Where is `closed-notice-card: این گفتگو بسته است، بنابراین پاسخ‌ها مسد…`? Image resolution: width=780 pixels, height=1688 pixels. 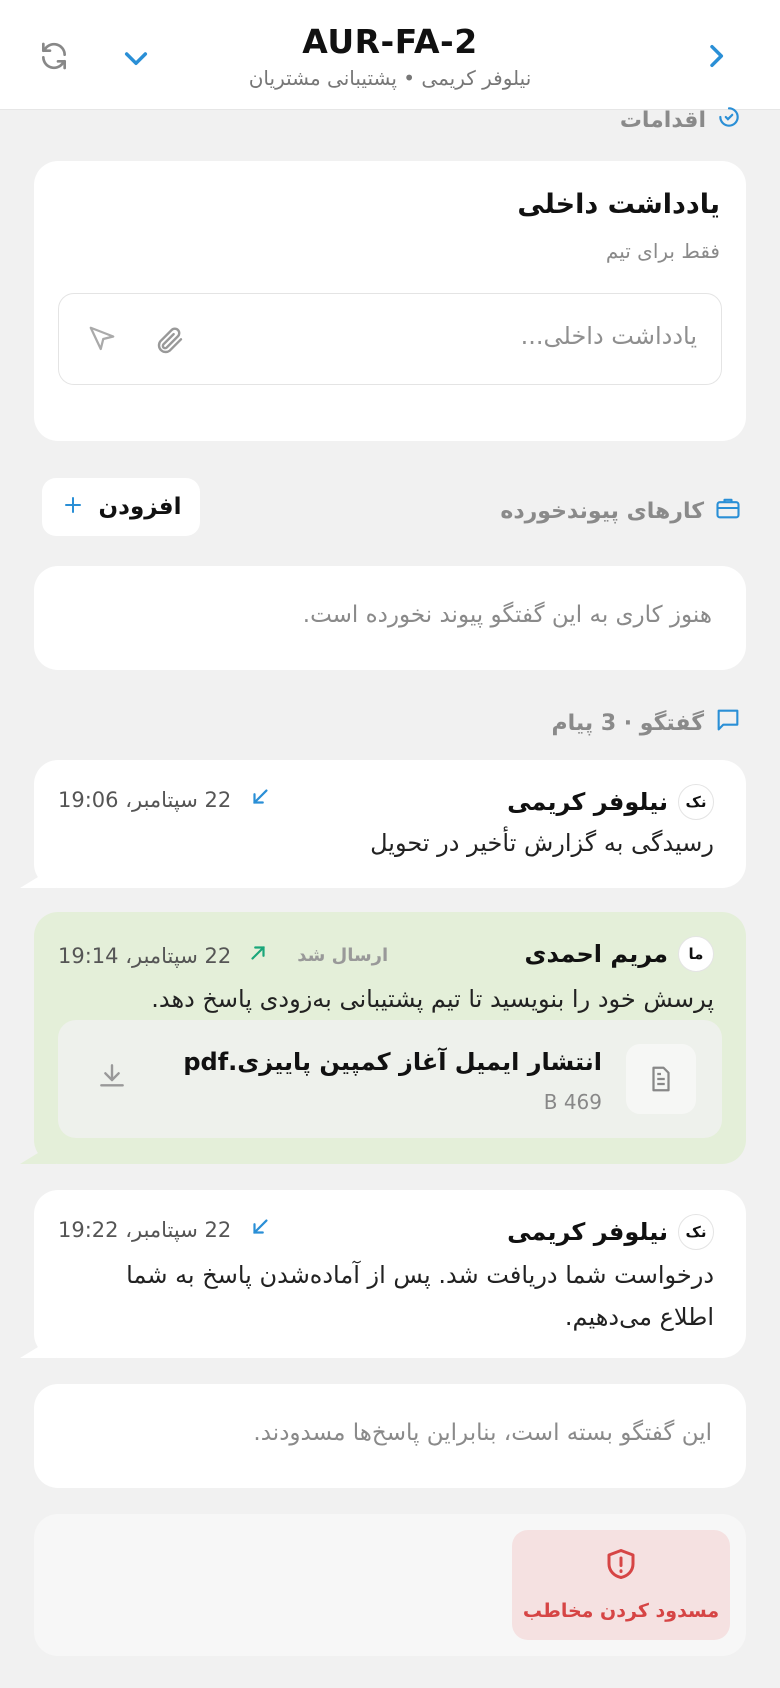
closed-notice-card: این گفتگو بسته است، بنابراین پاسخ‌ها مسد… is located at coordinates (390, 1436).